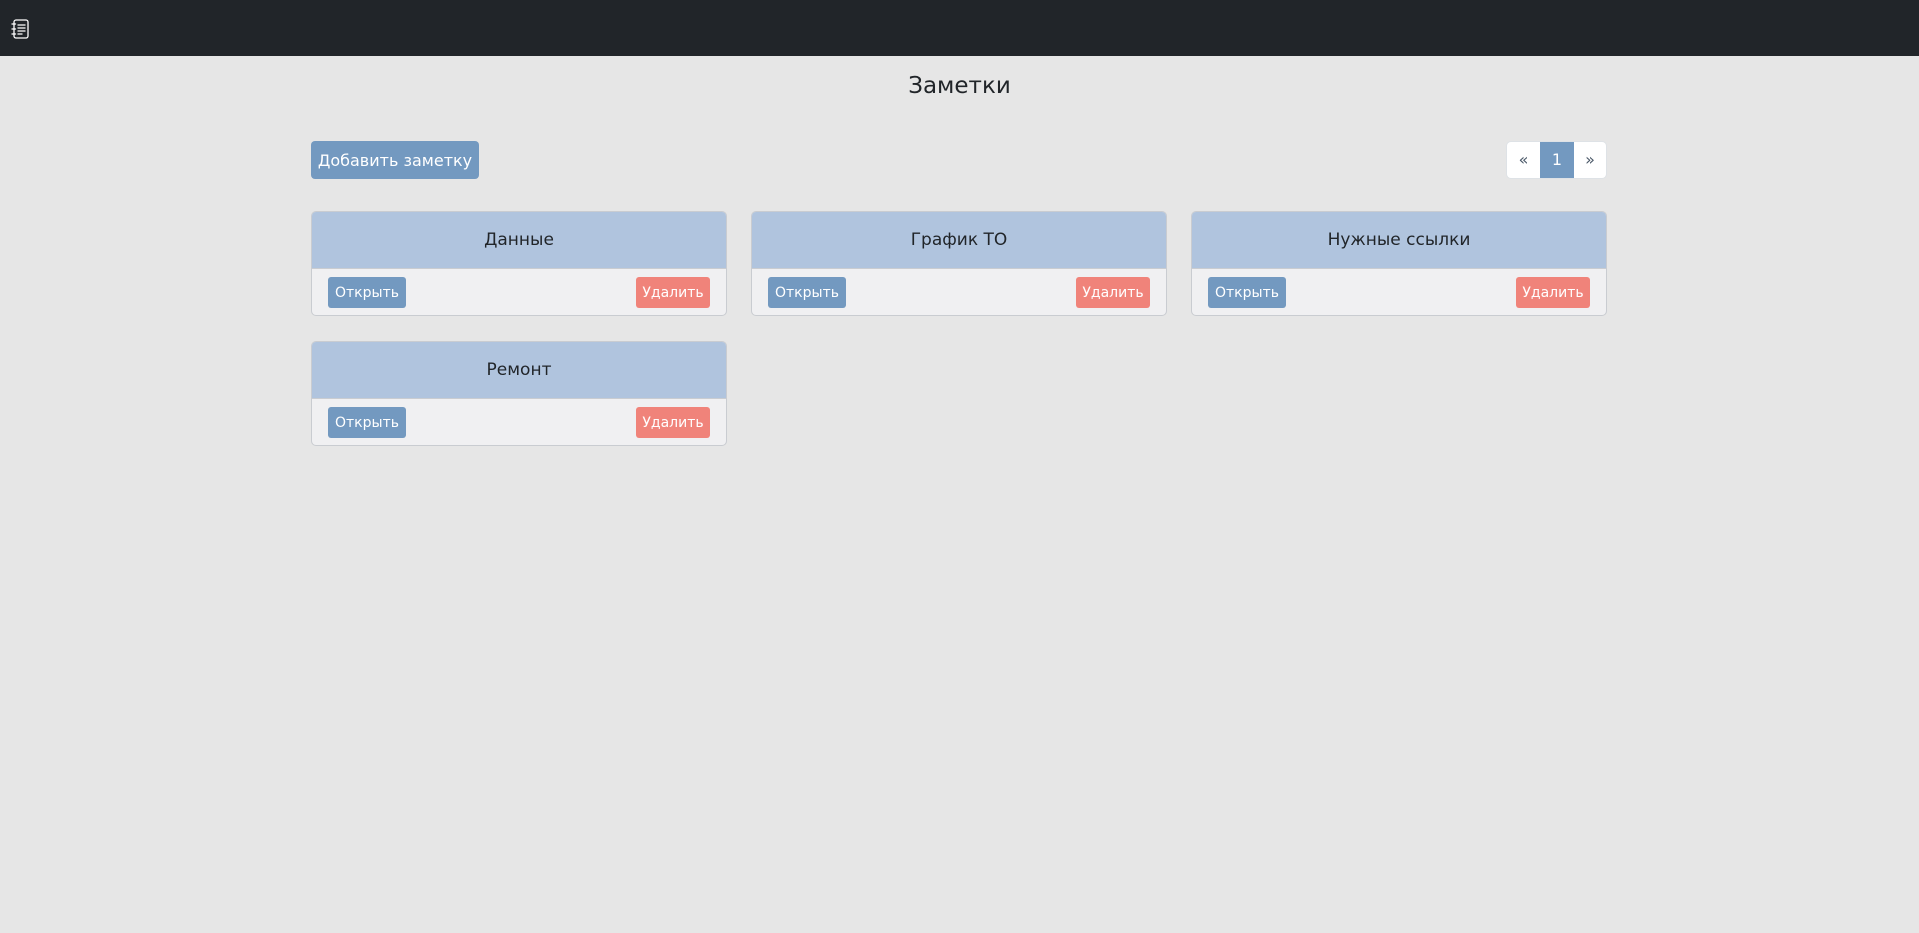 The height and width of the screenshot is (933, 1919). I want to click on add-note-button: Добавить заметку, so click(395, 160).